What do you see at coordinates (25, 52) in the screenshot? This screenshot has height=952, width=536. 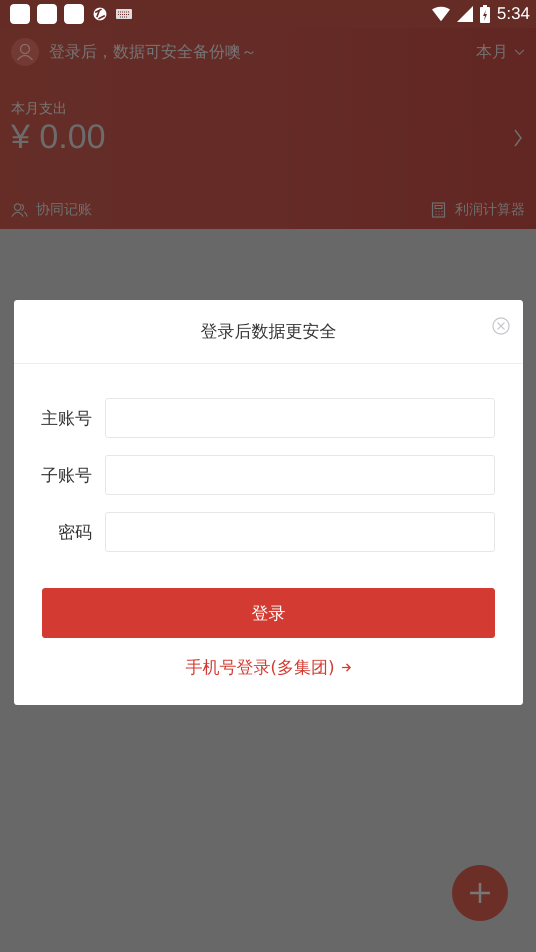 I see `avatar-icon` at bounding box center [25, 52].